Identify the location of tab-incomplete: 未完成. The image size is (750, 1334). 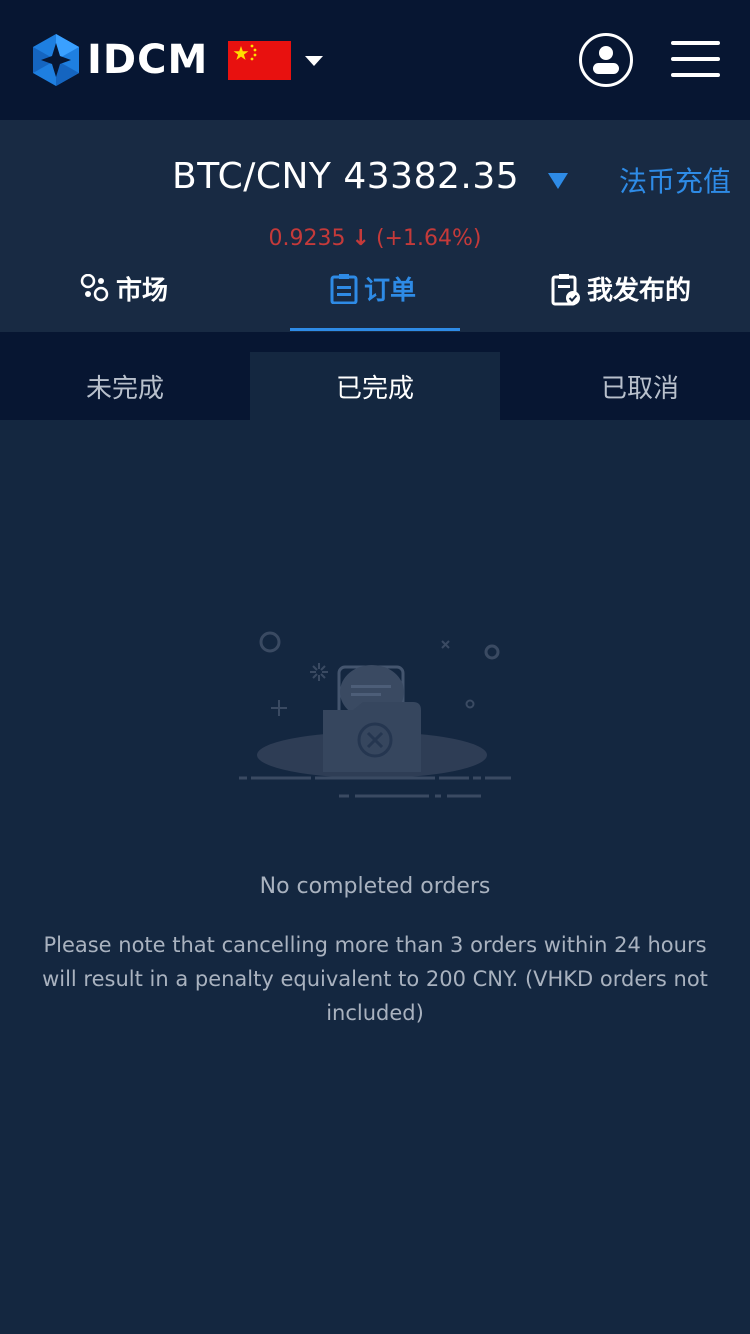
(125, 386).